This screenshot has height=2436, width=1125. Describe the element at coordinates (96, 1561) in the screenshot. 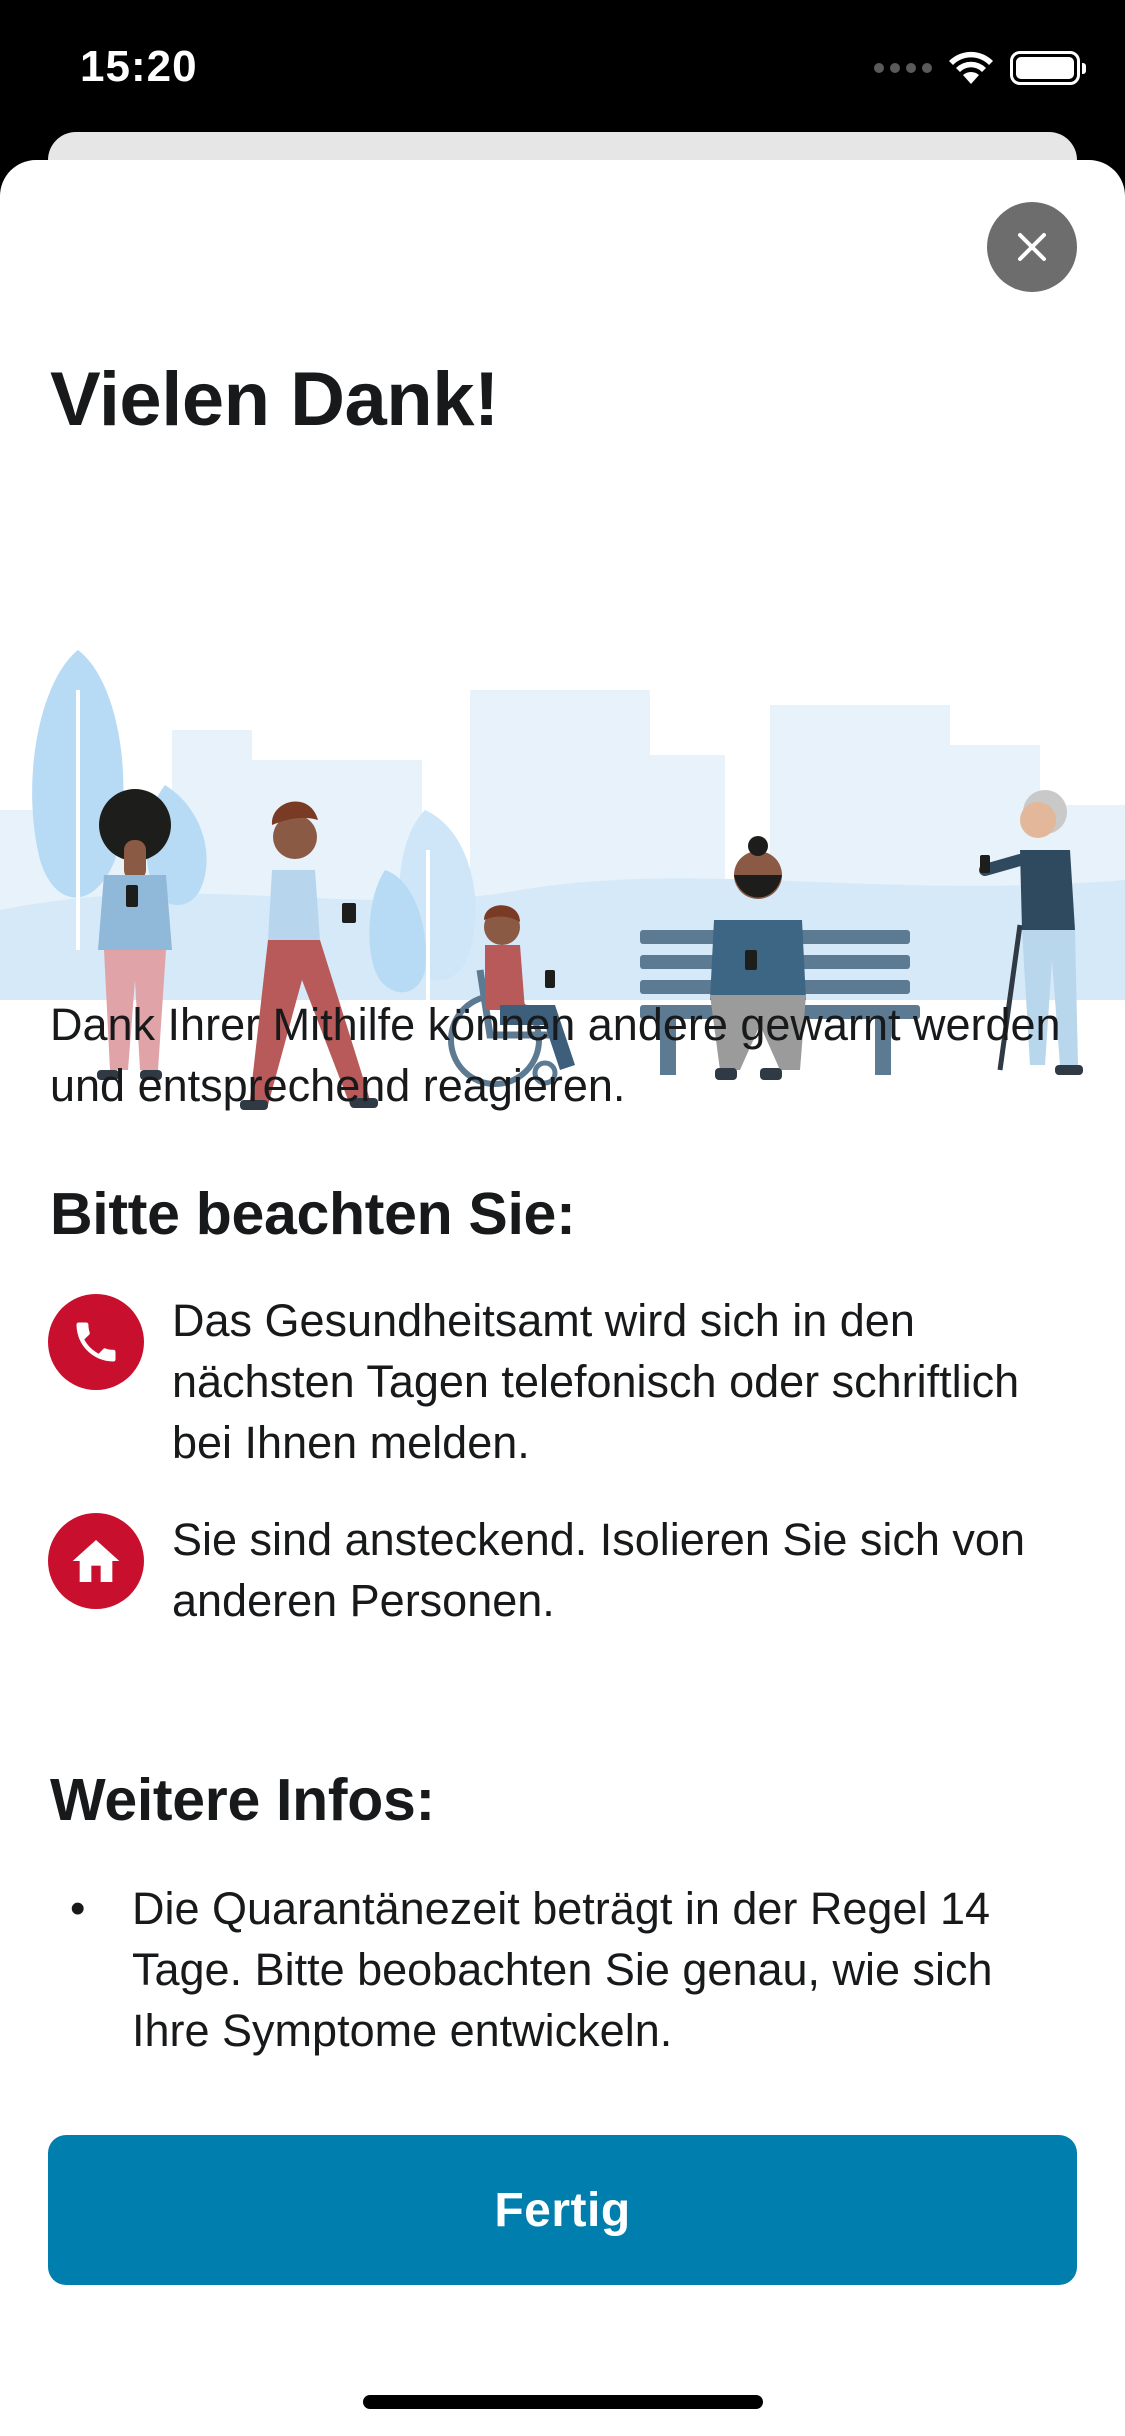

I see `home-icon` at that location.